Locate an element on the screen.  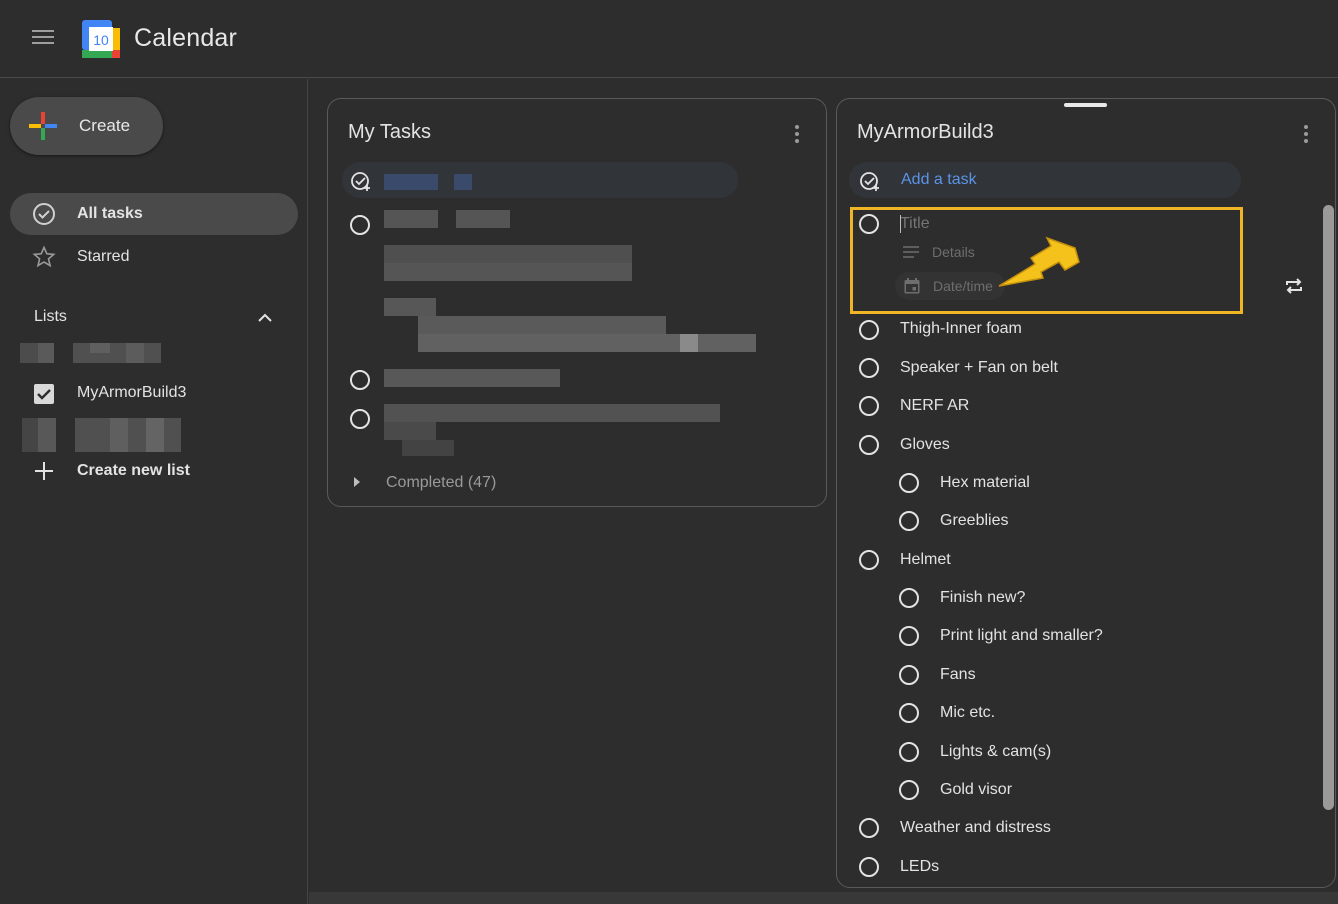
svg-text: 10 is located at coordinates (101, 40).